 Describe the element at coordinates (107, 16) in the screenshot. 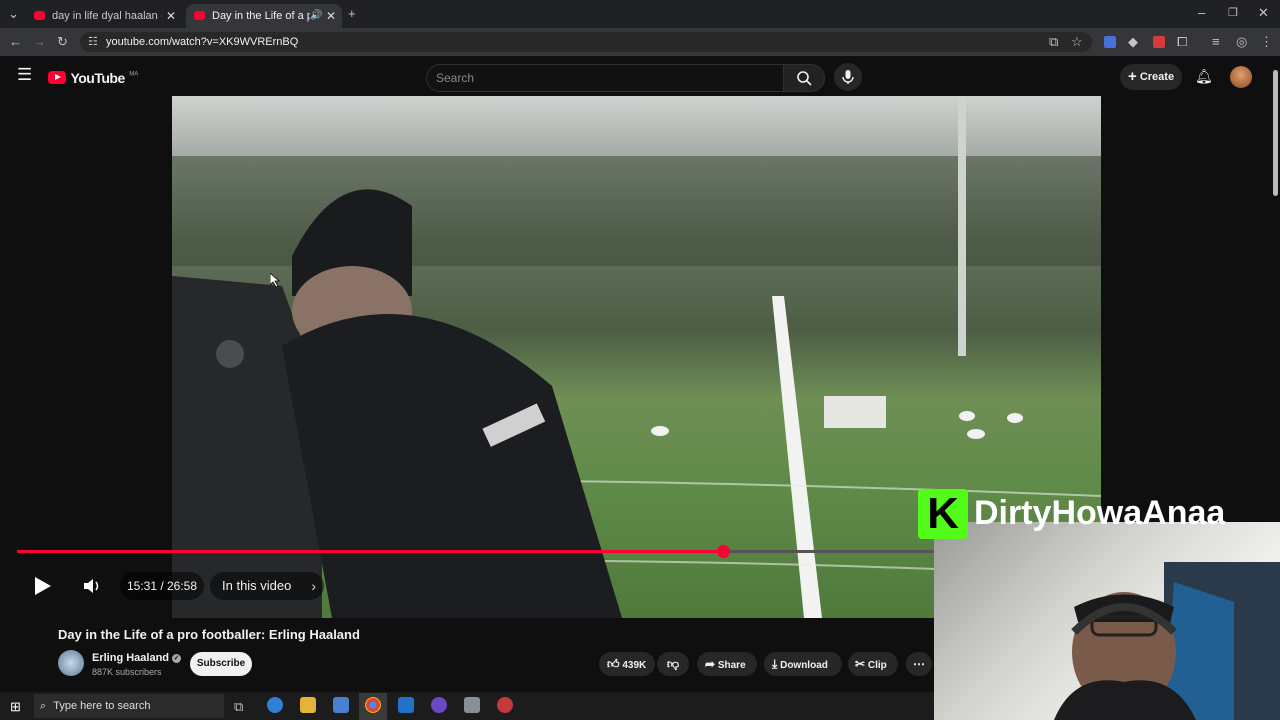

I see `tab-title: day in life dyal haalan - YouTub` at that location.